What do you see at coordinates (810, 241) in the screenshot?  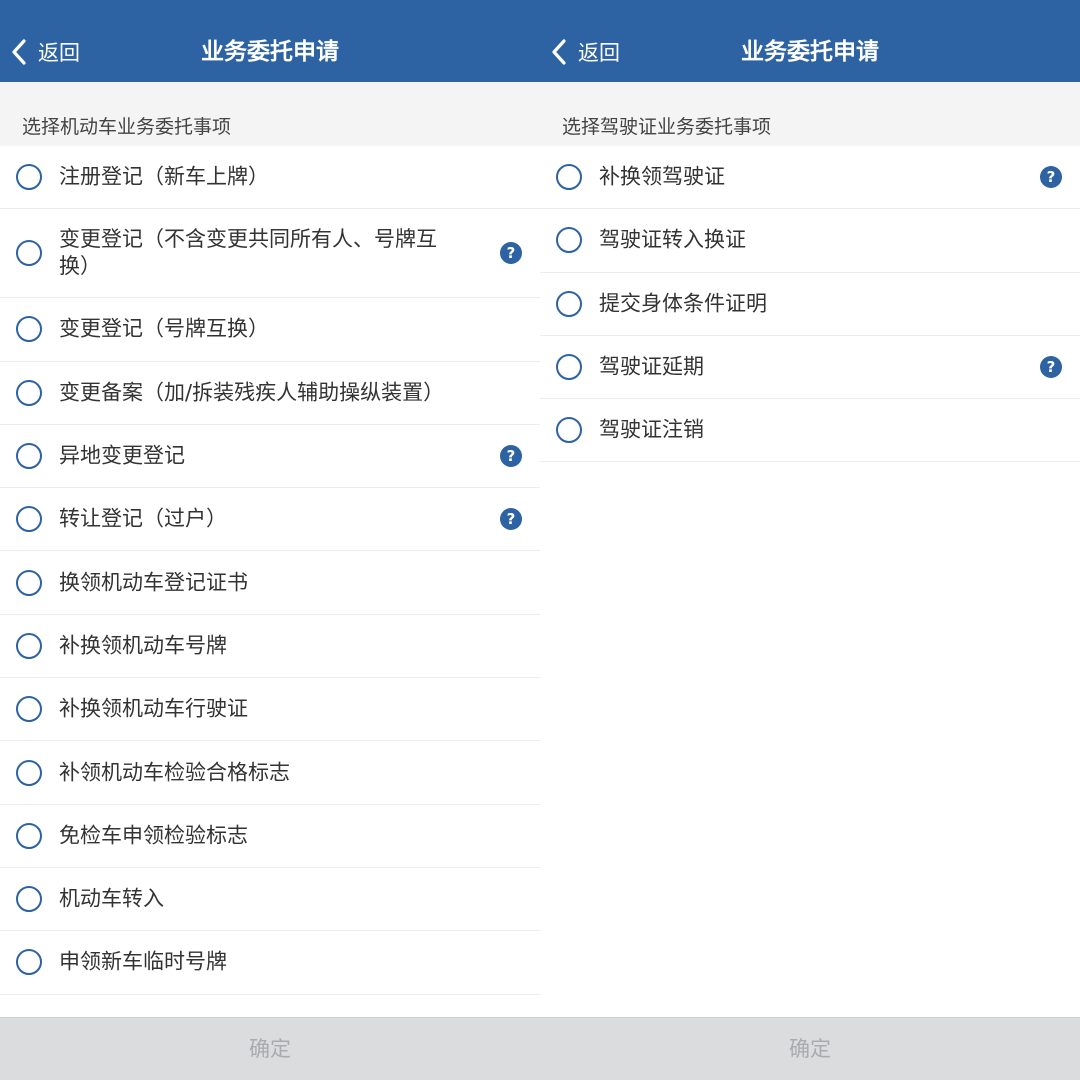 I see `option-row: 驾驶证转入换证` at bounding box center [810, 241].